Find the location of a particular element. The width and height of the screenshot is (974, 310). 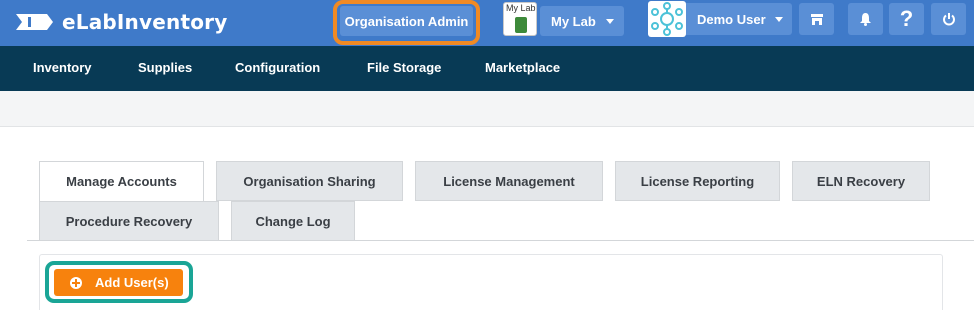

power-icon is located at coordinates (948, 19).